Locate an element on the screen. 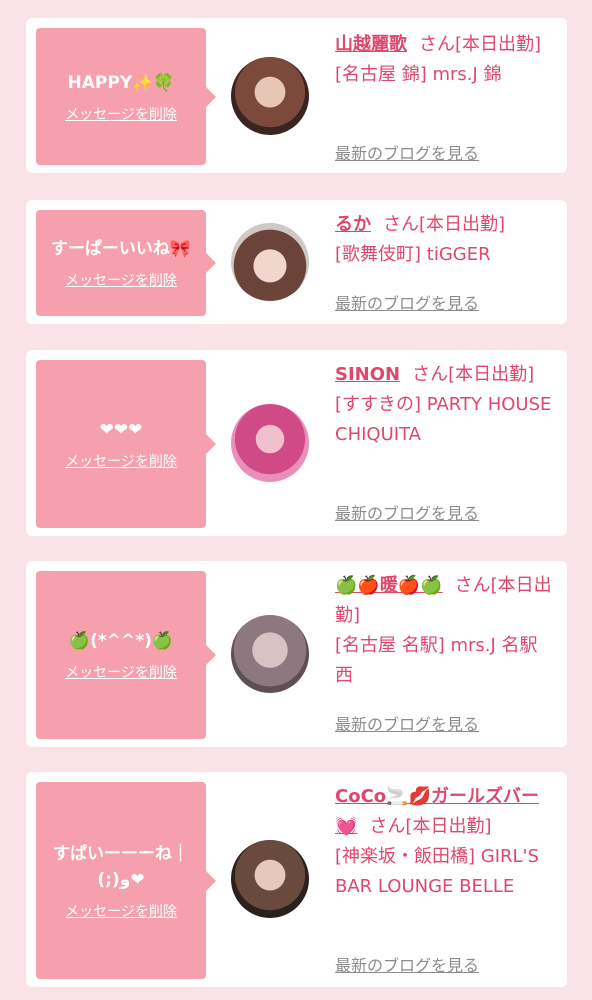 Image resolution: width=592 pixels, height=1000 pixels. message-text: すーぱーいいね🎀 is located at coordinates (121, 249).